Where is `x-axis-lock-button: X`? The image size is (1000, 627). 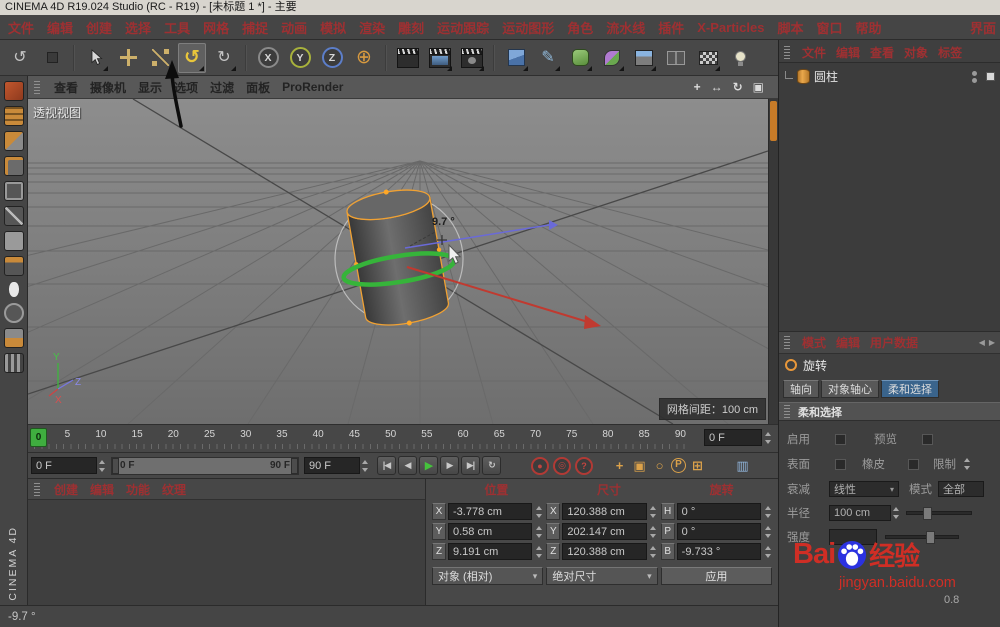 x-axis-lock-button: X is located at coordinates (268, 58).